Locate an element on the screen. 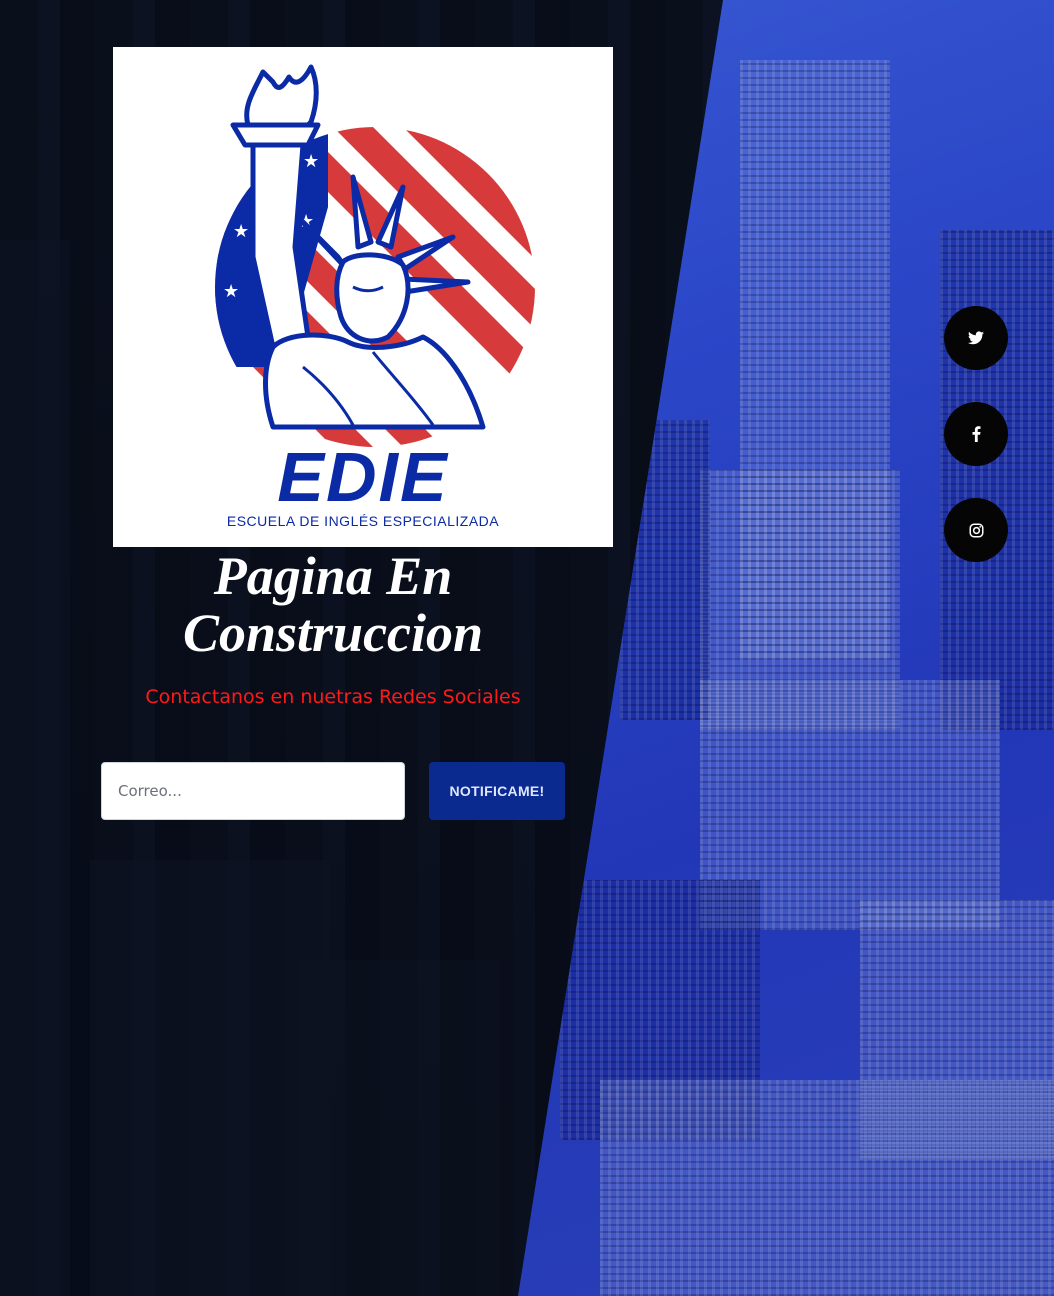  facebook-button is located at coordinates (976, 434).